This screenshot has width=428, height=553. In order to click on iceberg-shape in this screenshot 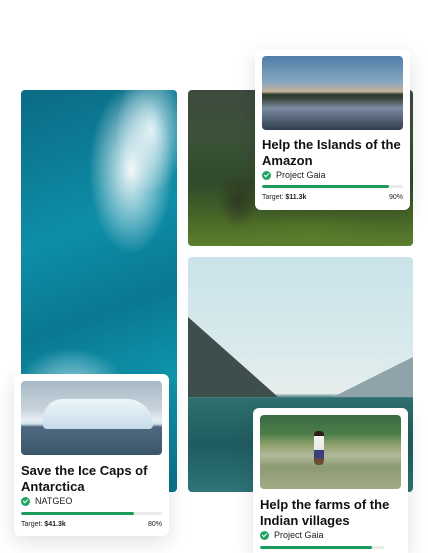, I will do `click(98, 414)`.